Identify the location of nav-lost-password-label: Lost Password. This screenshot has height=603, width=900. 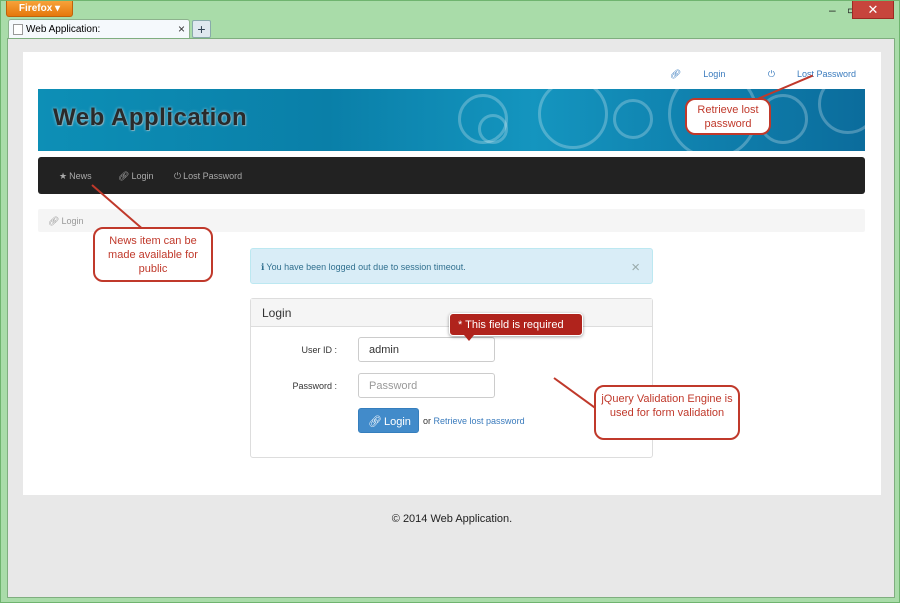
(213, 176).